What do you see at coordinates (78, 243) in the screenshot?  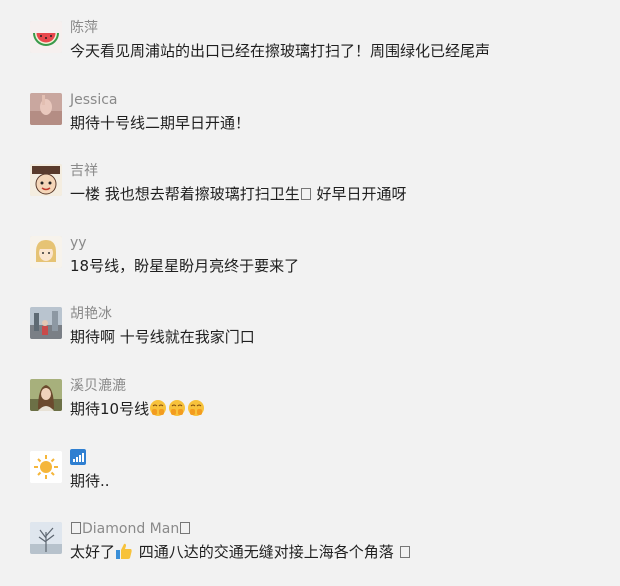 I see `user-name: yy` at bounding box center [78, 243].